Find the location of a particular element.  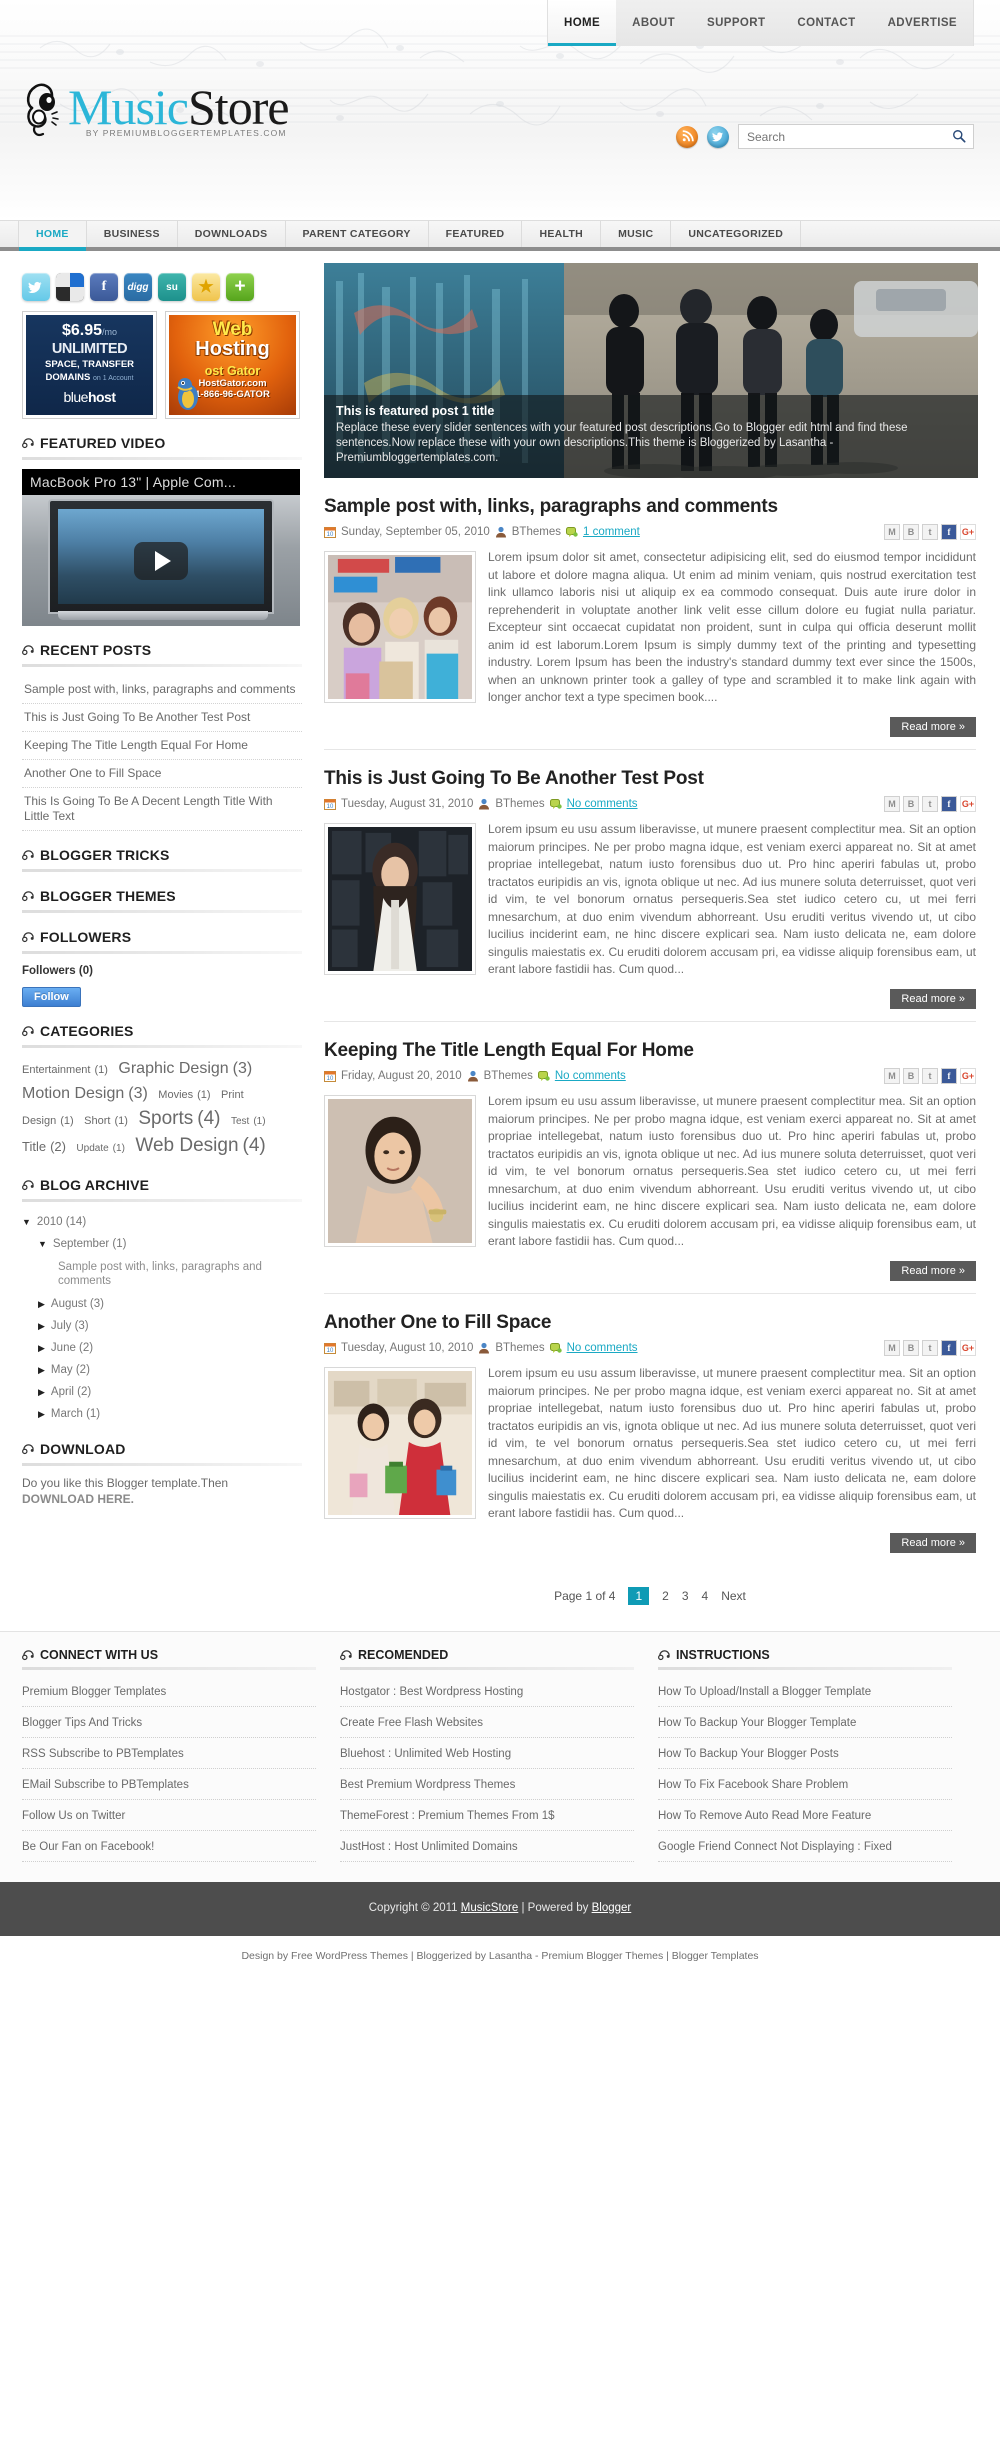

post-title-link: Keeping The Title Length Equal For Home is located at coordinates (509, 1050).